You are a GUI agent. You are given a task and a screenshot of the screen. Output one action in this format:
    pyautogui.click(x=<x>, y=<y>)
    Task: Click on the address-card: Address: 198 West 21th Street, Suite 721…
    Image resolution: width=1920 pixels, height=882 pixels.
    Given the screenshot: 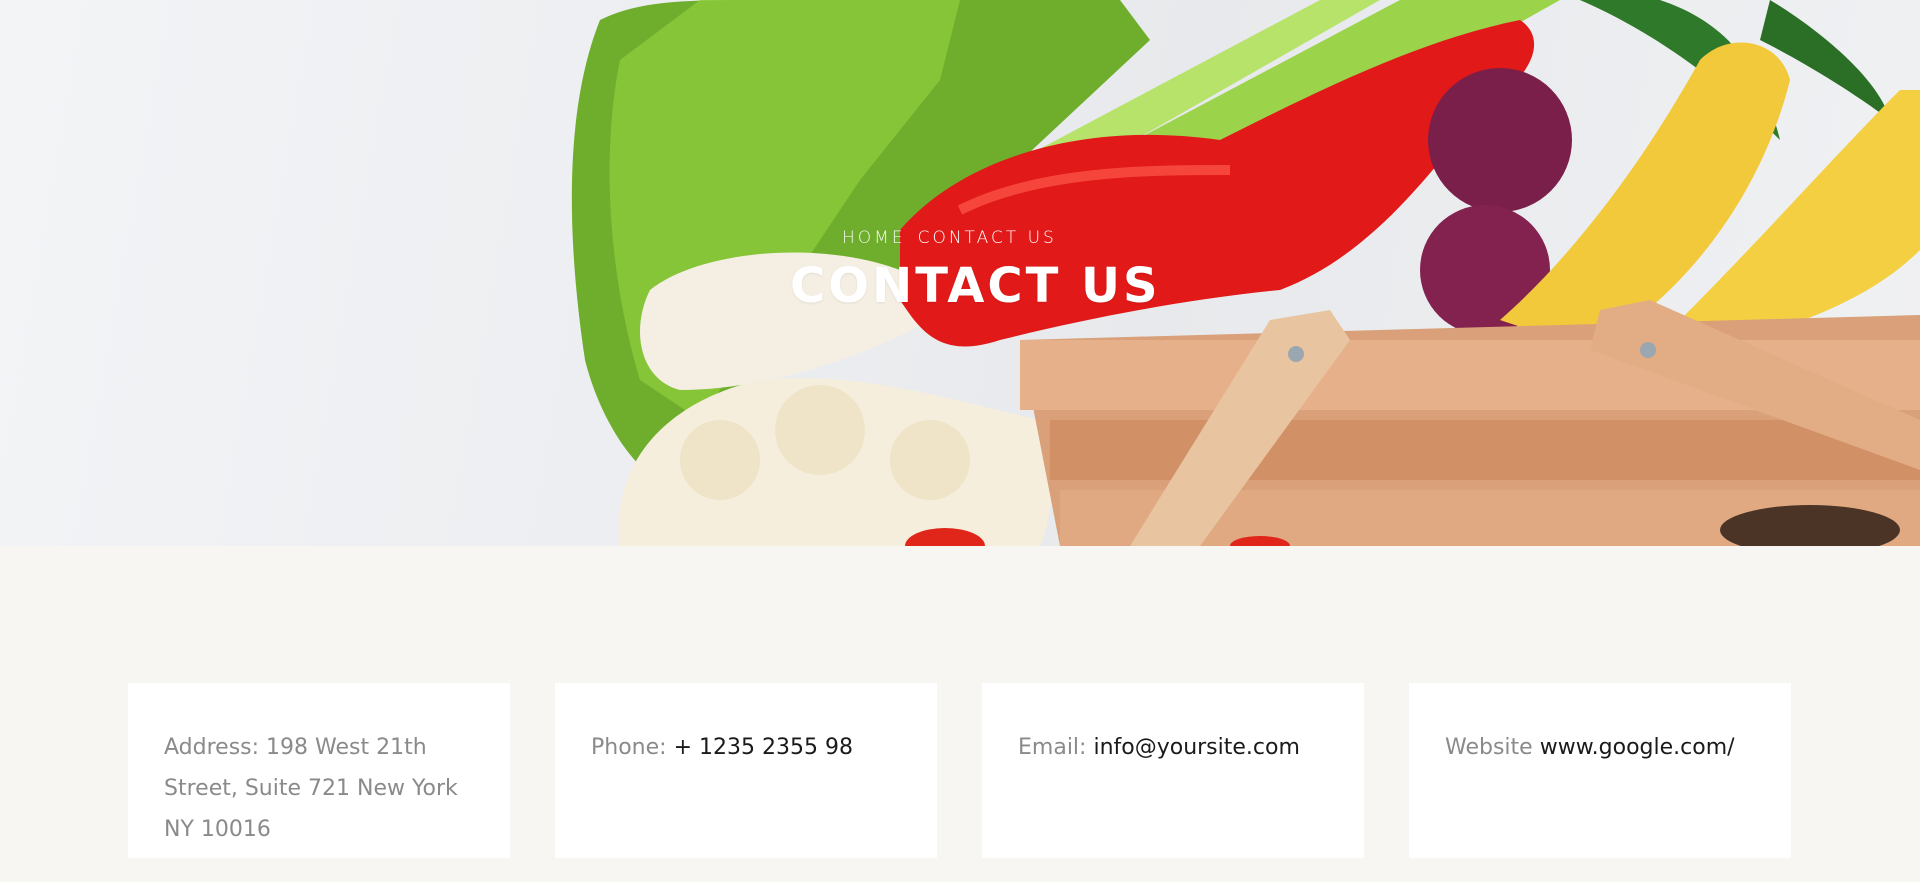 What is the action you would take?
    pyautogui.click(x=319, y=770)
    